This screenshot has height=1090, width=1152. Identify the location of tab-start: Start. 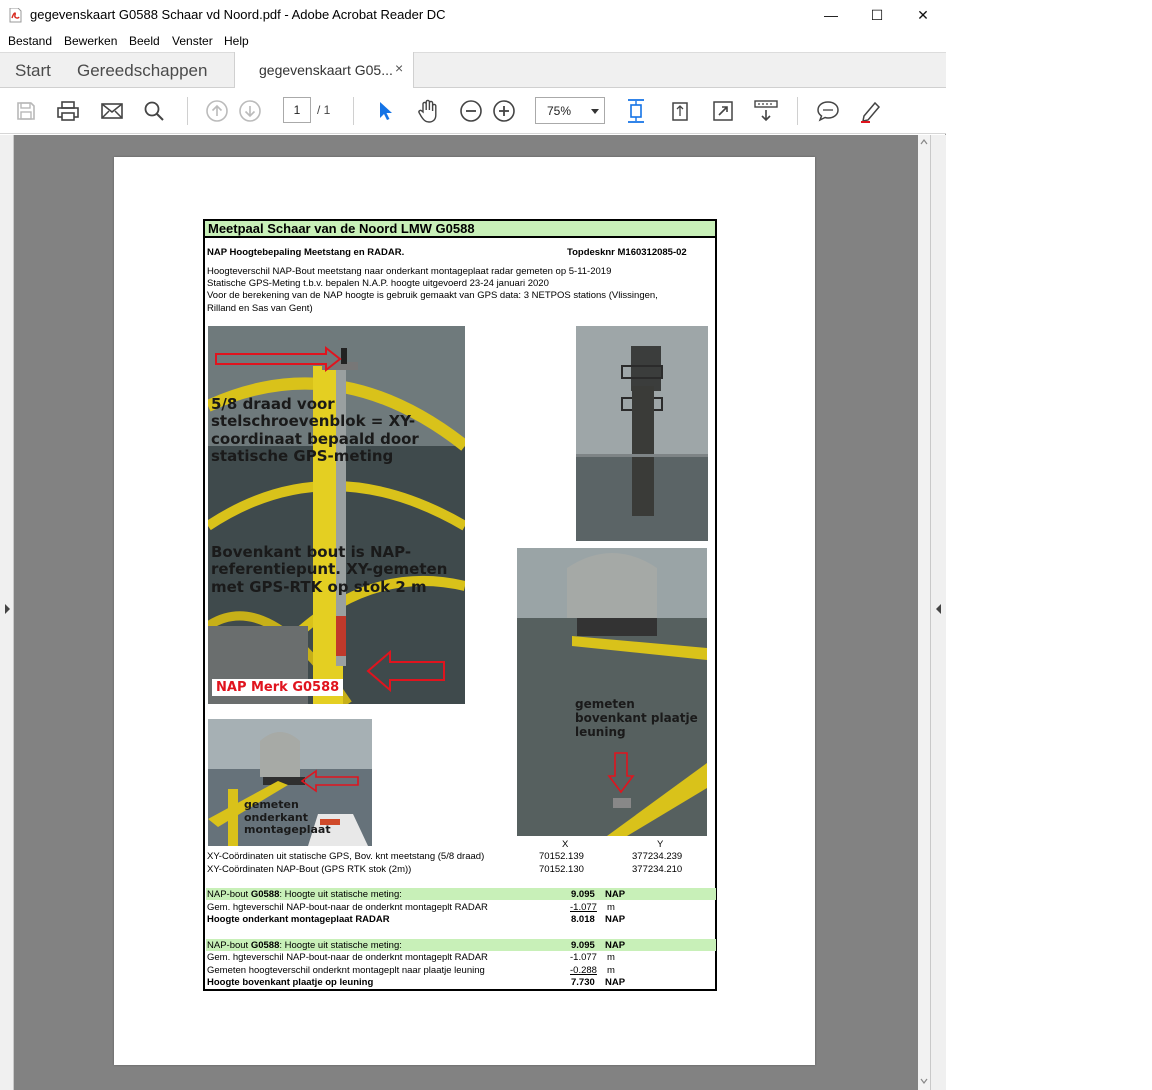
(33, 71).